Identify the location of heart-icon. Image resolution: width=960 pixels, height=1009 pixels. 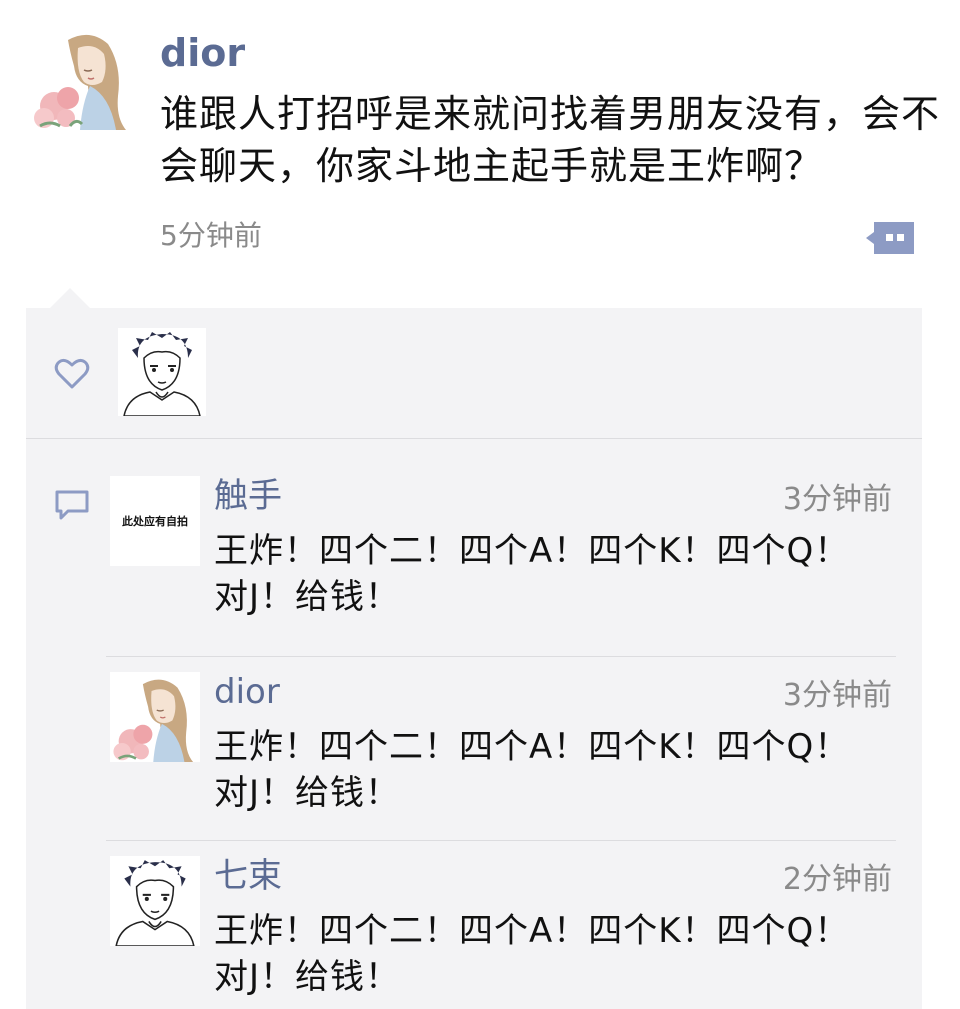
(72, 373).